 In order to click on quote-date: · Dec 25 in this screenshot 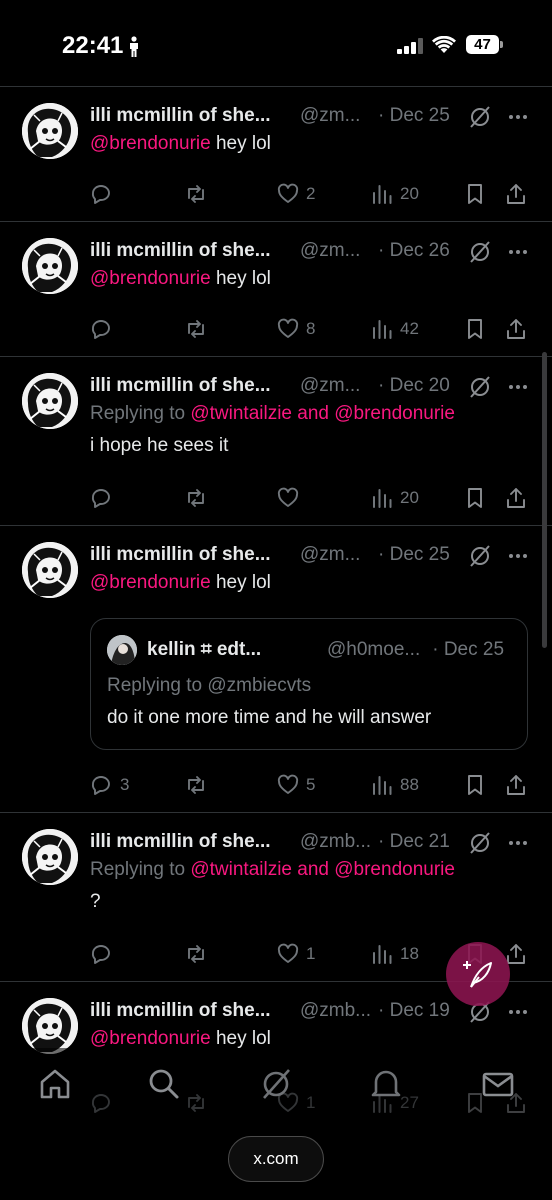, I will do `click(468, 649)`.